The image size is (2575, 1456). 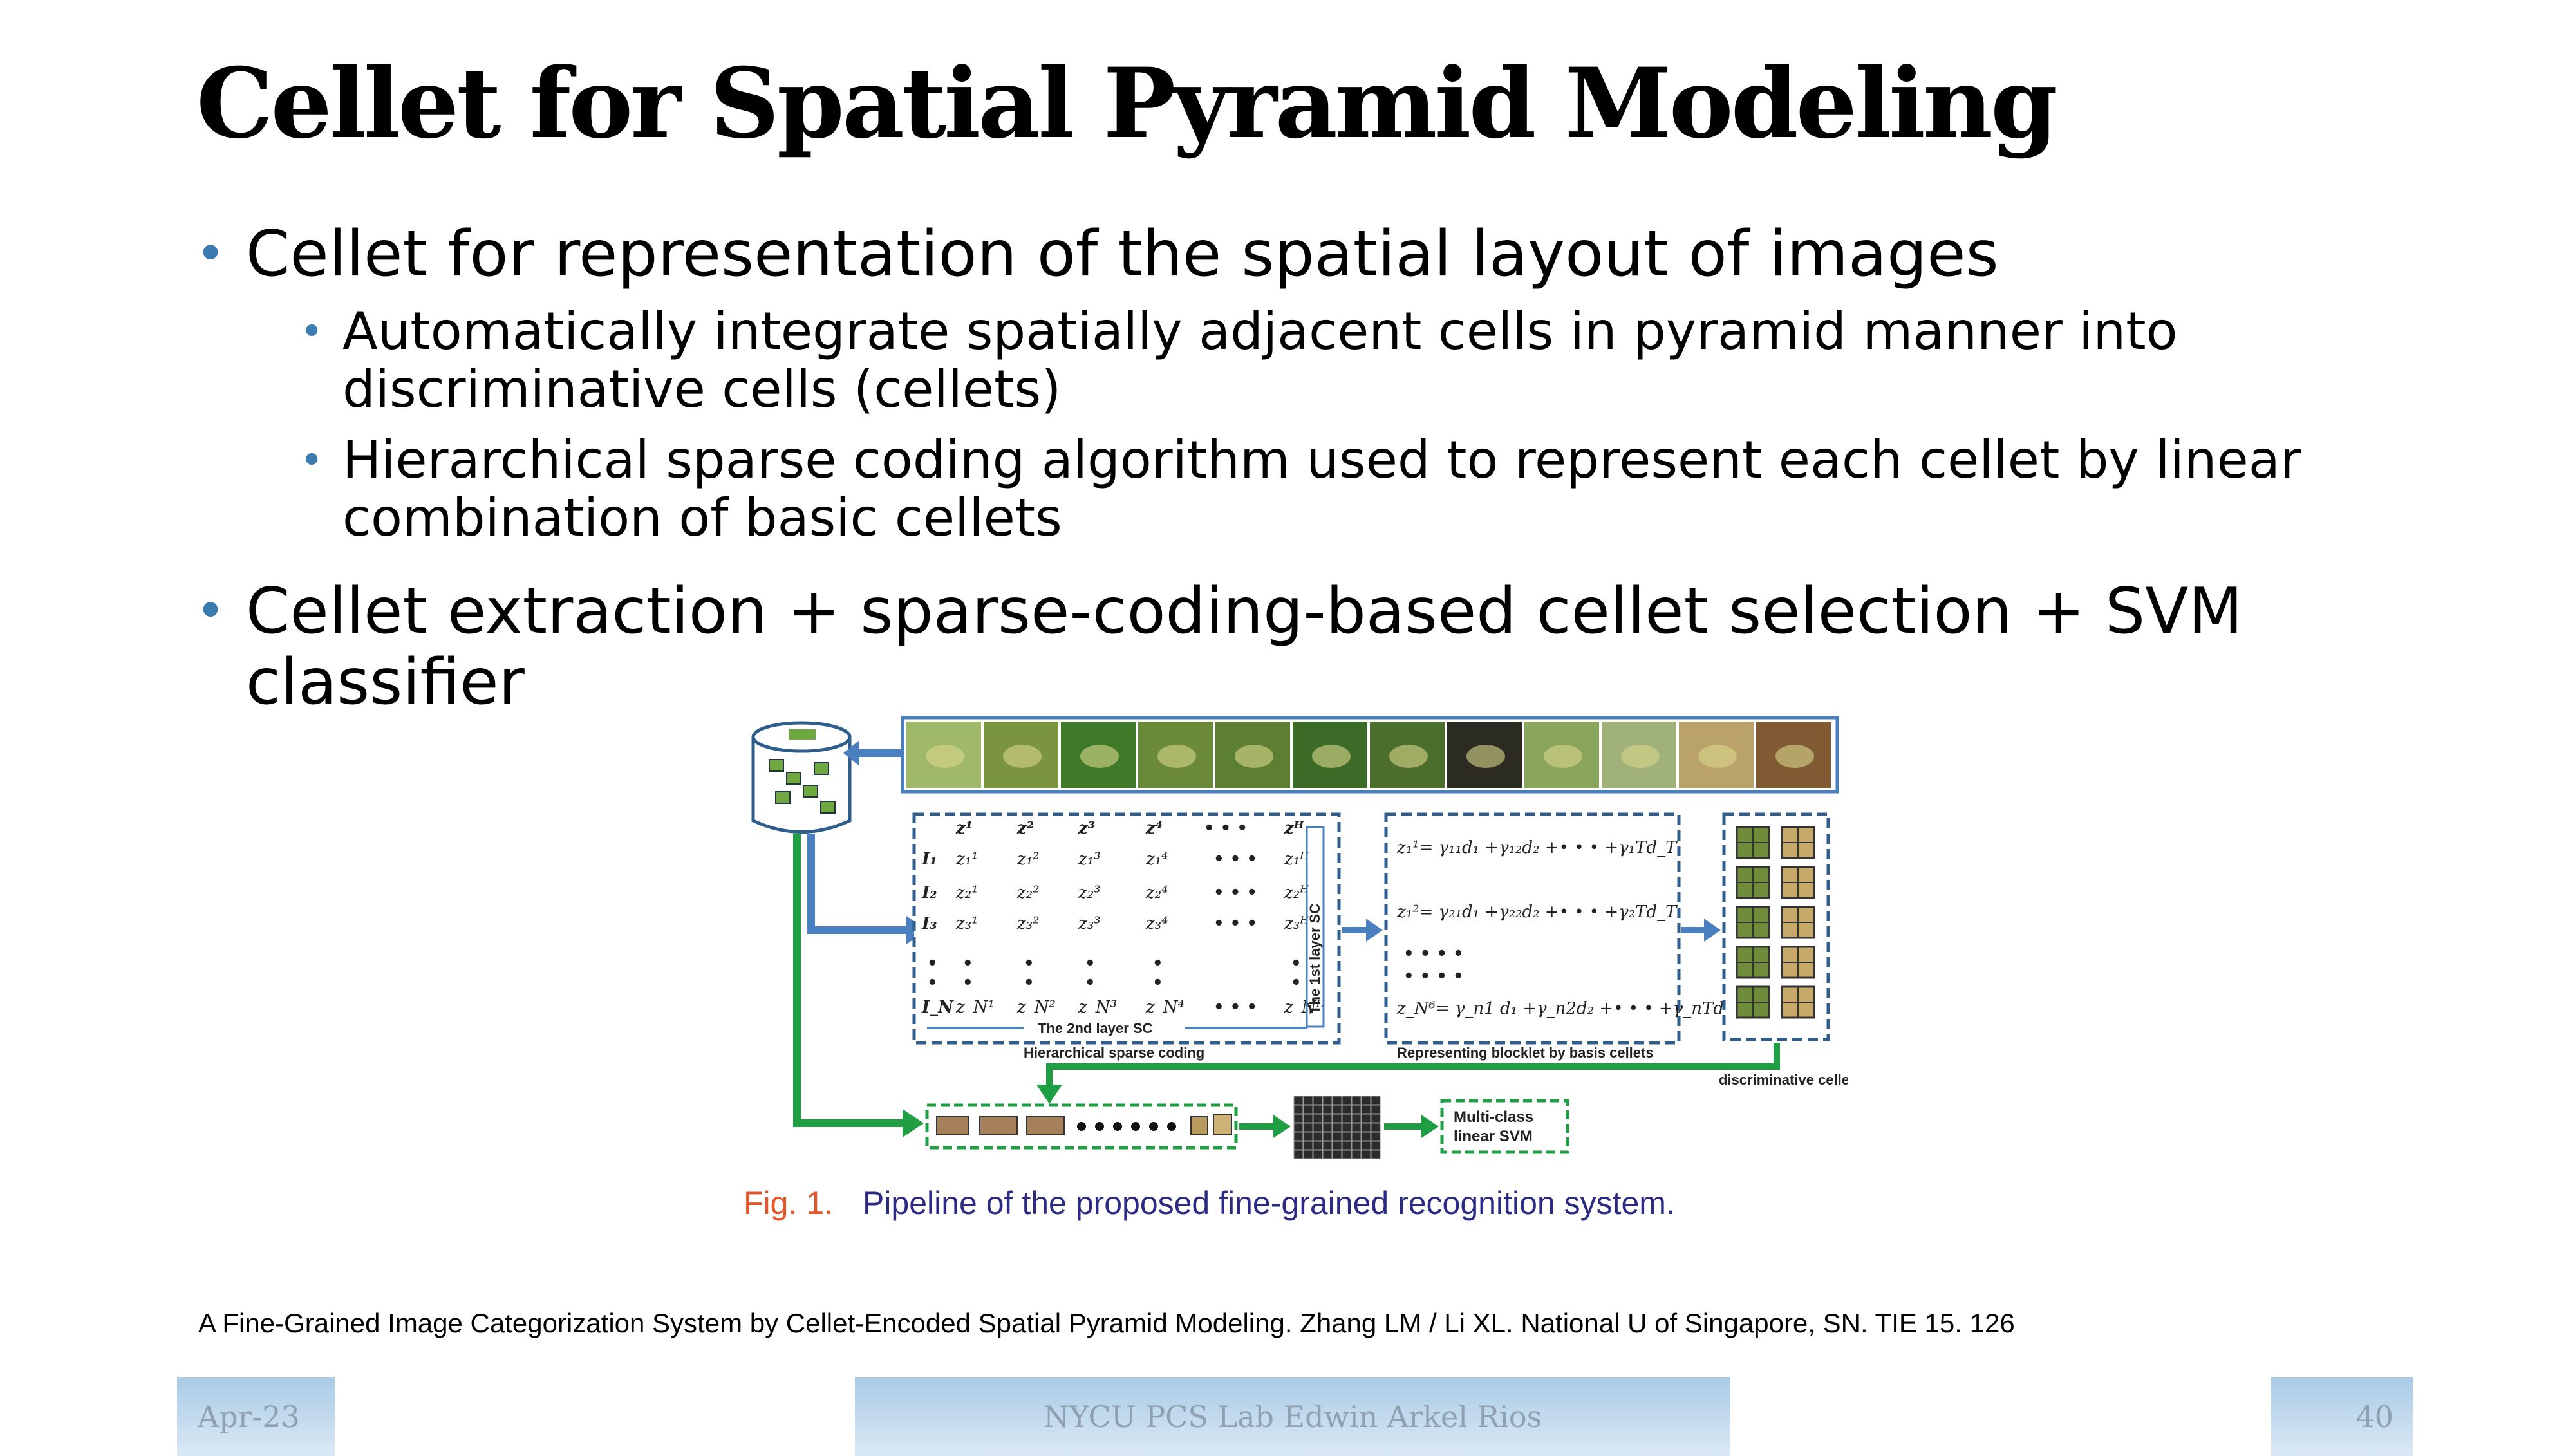 I want to click on svg-text: z_N², so click(x=1036, y=1007).